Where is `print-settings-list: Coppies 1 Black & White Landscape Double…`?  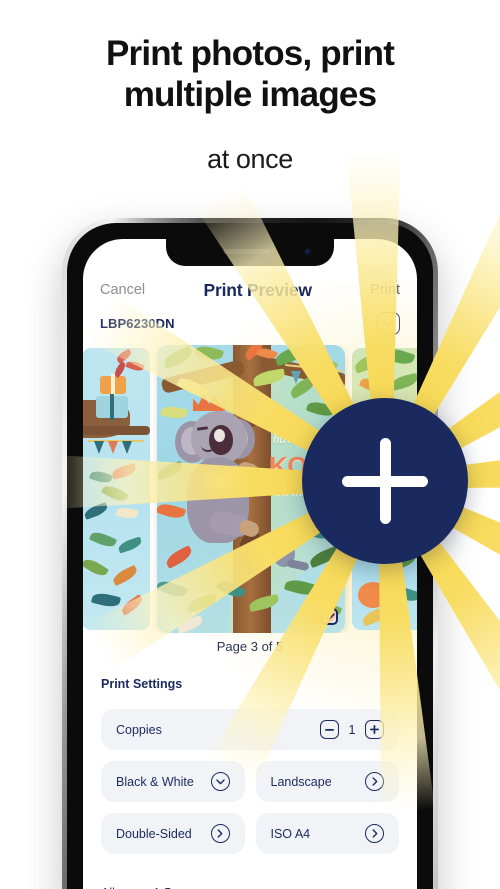
print-settings-list: Coppies 1 Black & White Landscape Double… is located at coordinates (250, 787).